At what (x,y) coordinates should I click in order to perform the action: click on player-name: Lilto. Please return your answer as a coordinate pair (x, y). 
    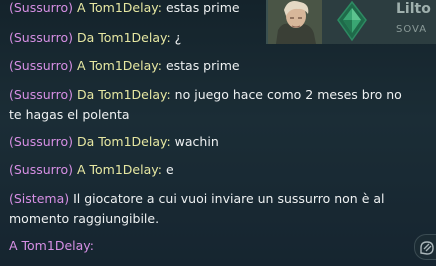
    Looking at the image, I should click on (413, 9).